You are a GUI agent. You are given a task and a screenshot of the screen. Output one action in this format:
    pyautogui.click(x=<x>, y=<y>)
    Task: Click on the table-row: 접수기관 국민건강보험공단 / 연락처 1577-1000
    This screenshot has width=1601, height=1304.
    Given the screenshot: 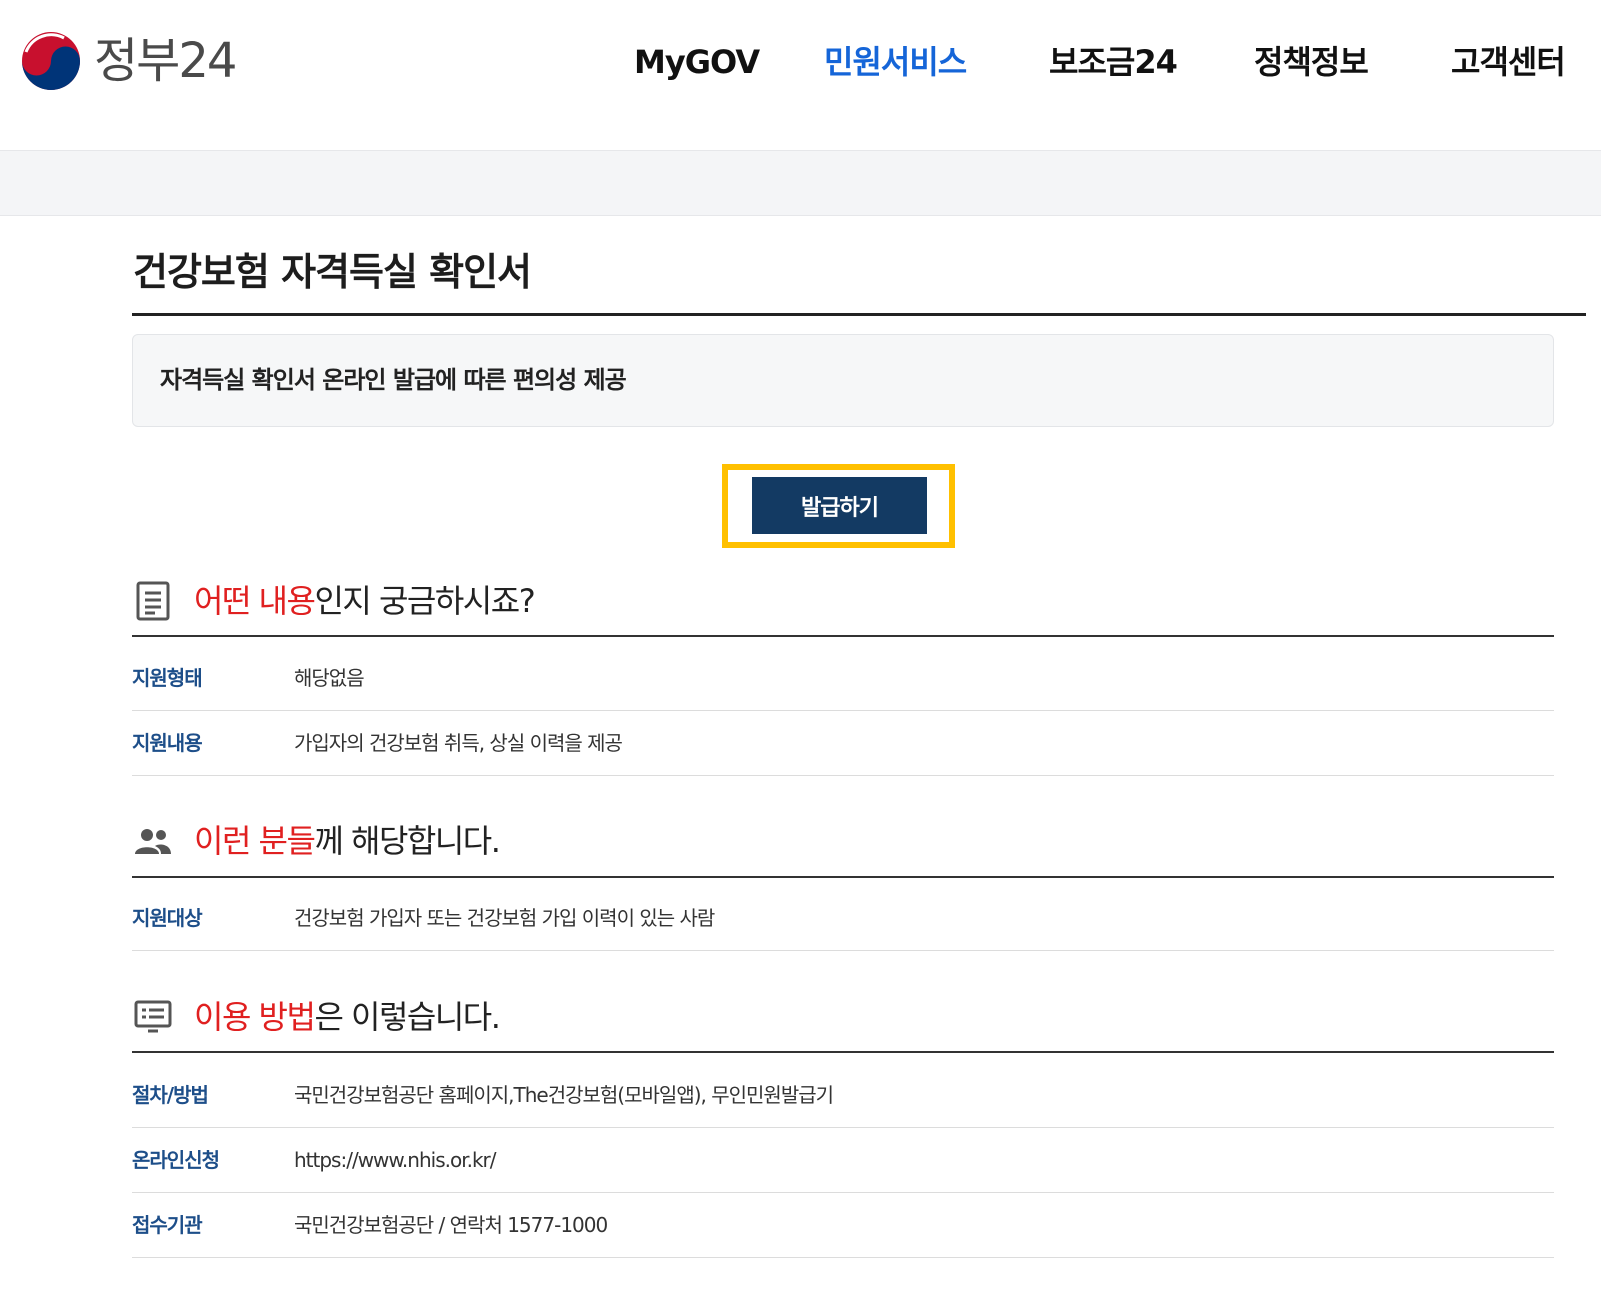 What is the action you would take?
    pyautogui.click(x=843, y=1225)
    